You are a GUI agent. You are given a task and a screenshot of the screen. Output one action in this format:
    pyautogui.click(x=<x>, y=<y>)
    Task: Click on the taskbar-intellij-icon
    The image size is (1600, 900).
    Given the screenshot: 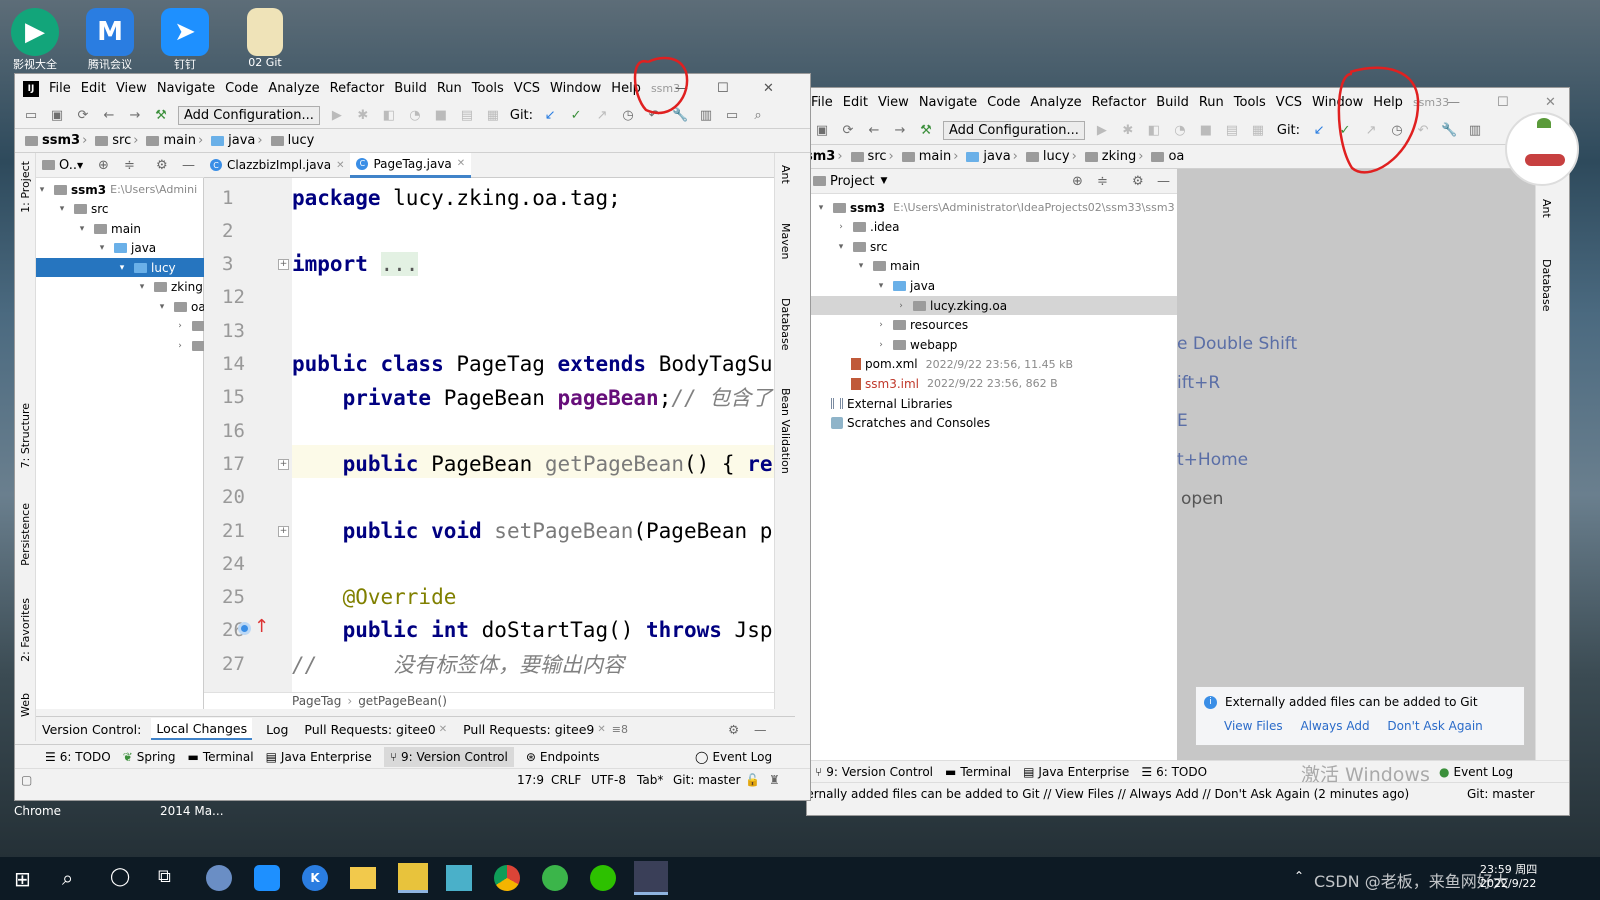 What is the action you would take?
    pyautogui.click(x=651, y=878)
    